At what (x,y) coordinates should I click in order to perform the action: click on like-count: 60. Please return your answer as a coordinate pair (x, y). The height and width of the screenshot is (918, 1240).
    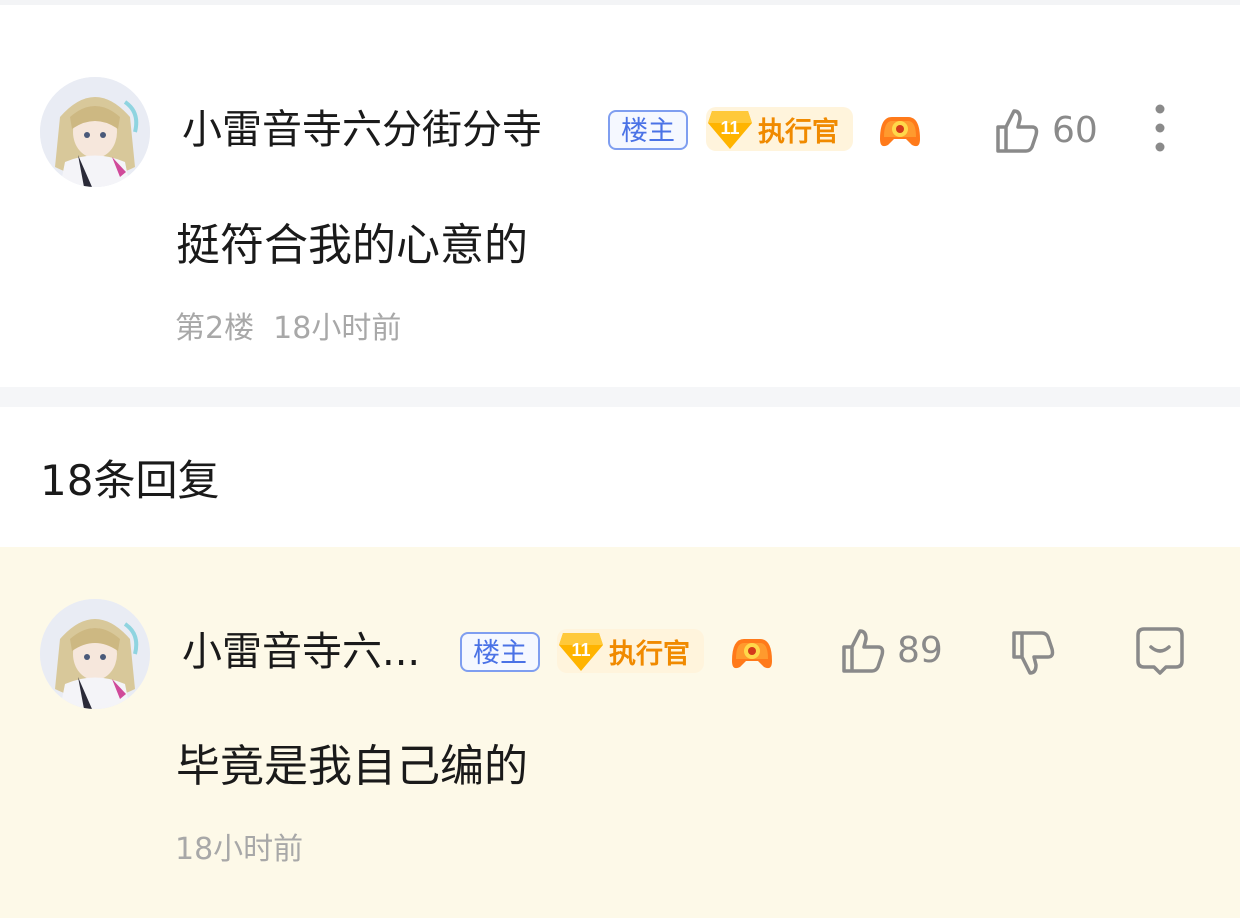
    Looking at the image, I should click on (1075, 130).